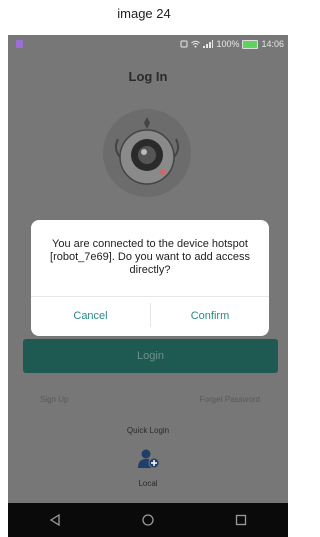 The image size is (320, 537). Describe the element at coordinates (208, 44) in the screenshot. I see `signal-icon` at that location.